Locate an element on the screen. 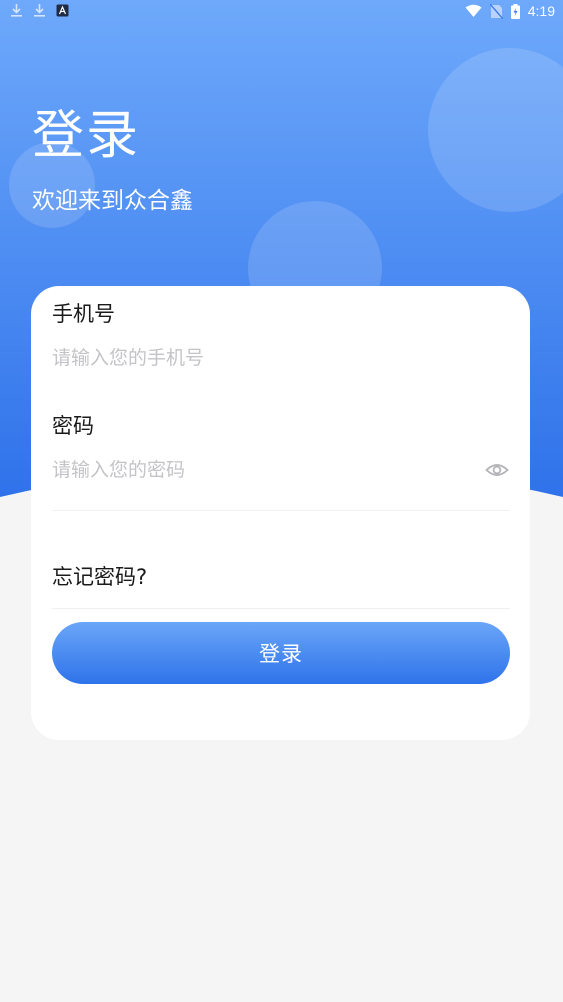 This screenshot has width=563, height=1002. no-sim-icon is located at coordinates (496, 11).